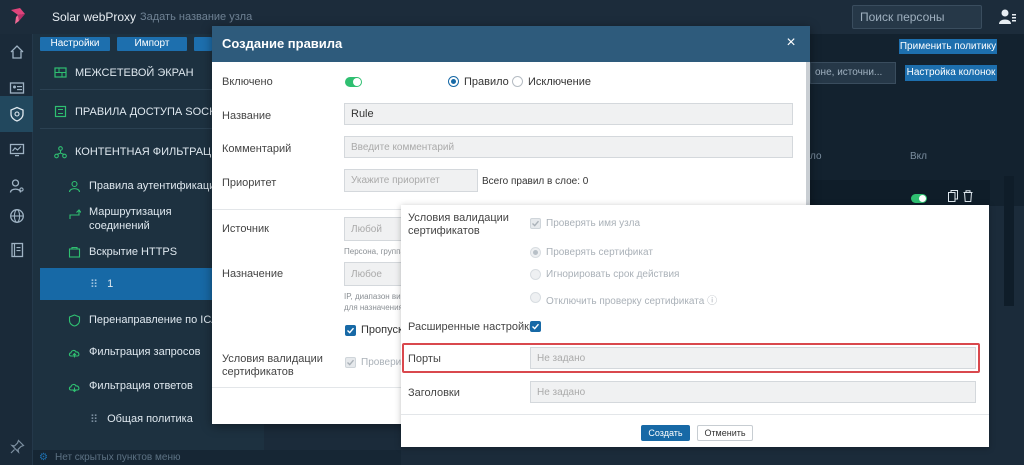 Image resolution: width=1024 pixels, height=465 pixels. What do you see at coordinates (568, 147) in the screenshot?
I see `comment-input: Введите комментарий` at bounding box center [568, 147].